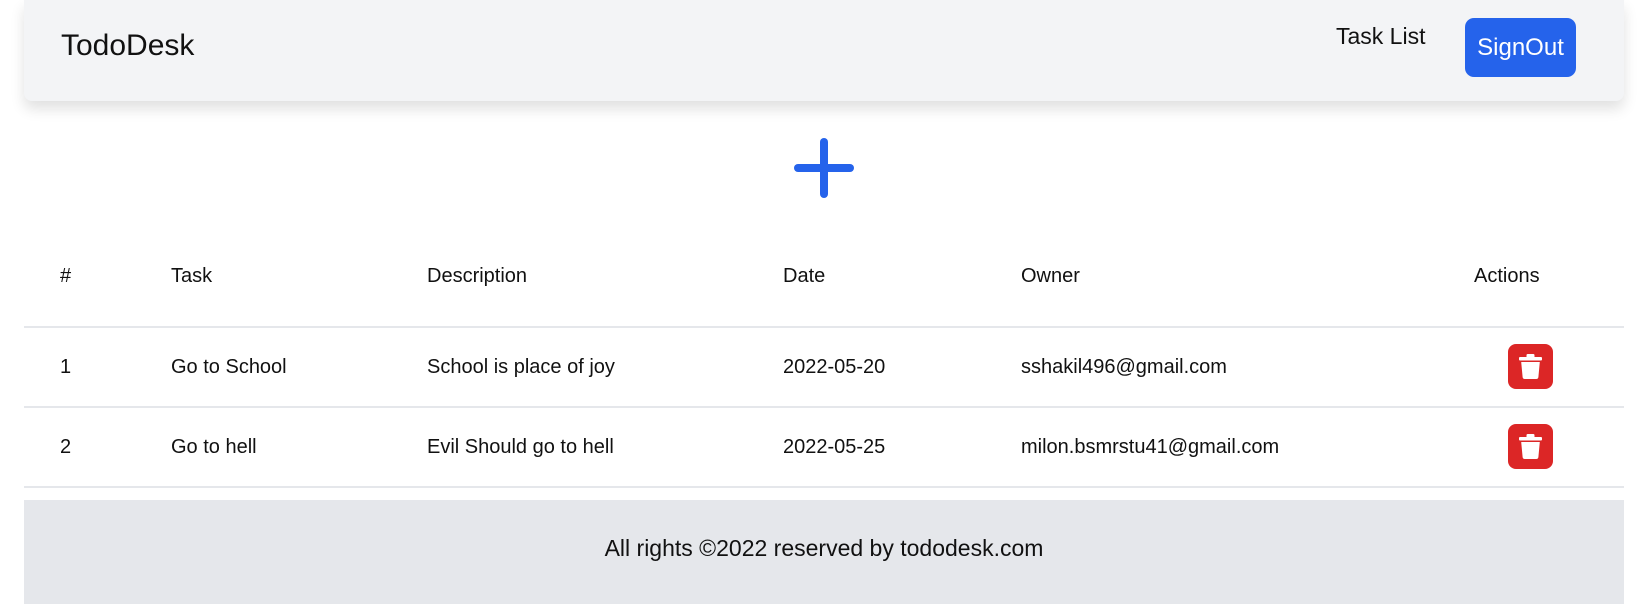  I want to click on row-date: 2022-05-20, so click(834, 367).